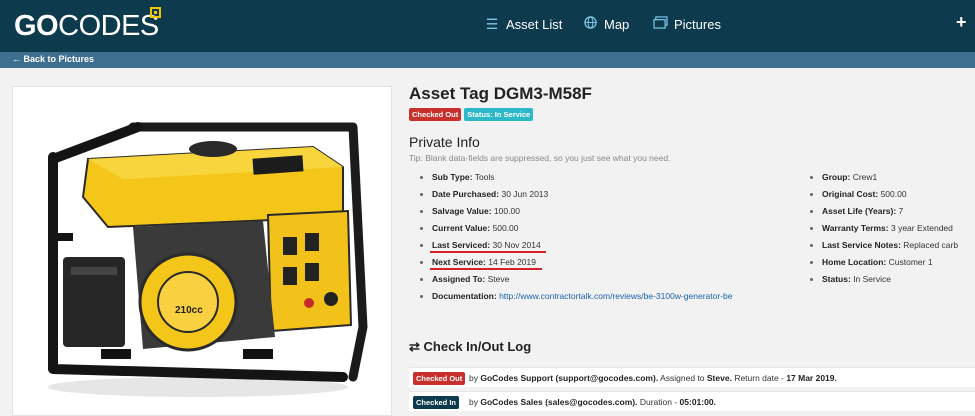  Describe the element at coordinates (871, 262) in the screenshot. I see `field-home-location: Home Location: Customer 1` at that location.